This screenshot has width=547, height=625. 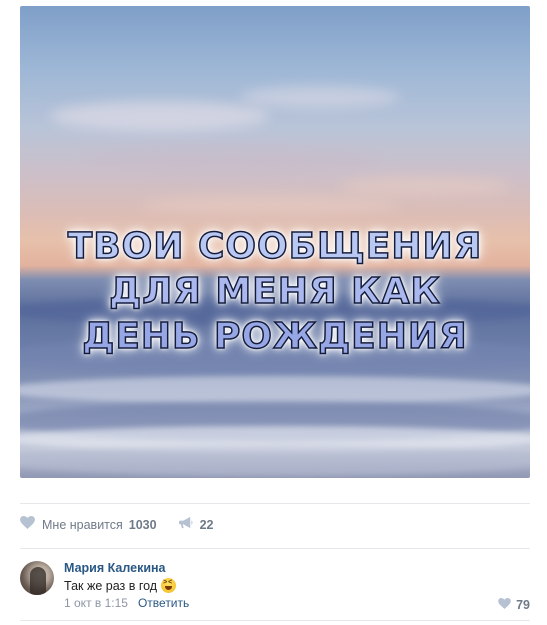 I want to click on share-count: 22, so click(x=206, y=525).